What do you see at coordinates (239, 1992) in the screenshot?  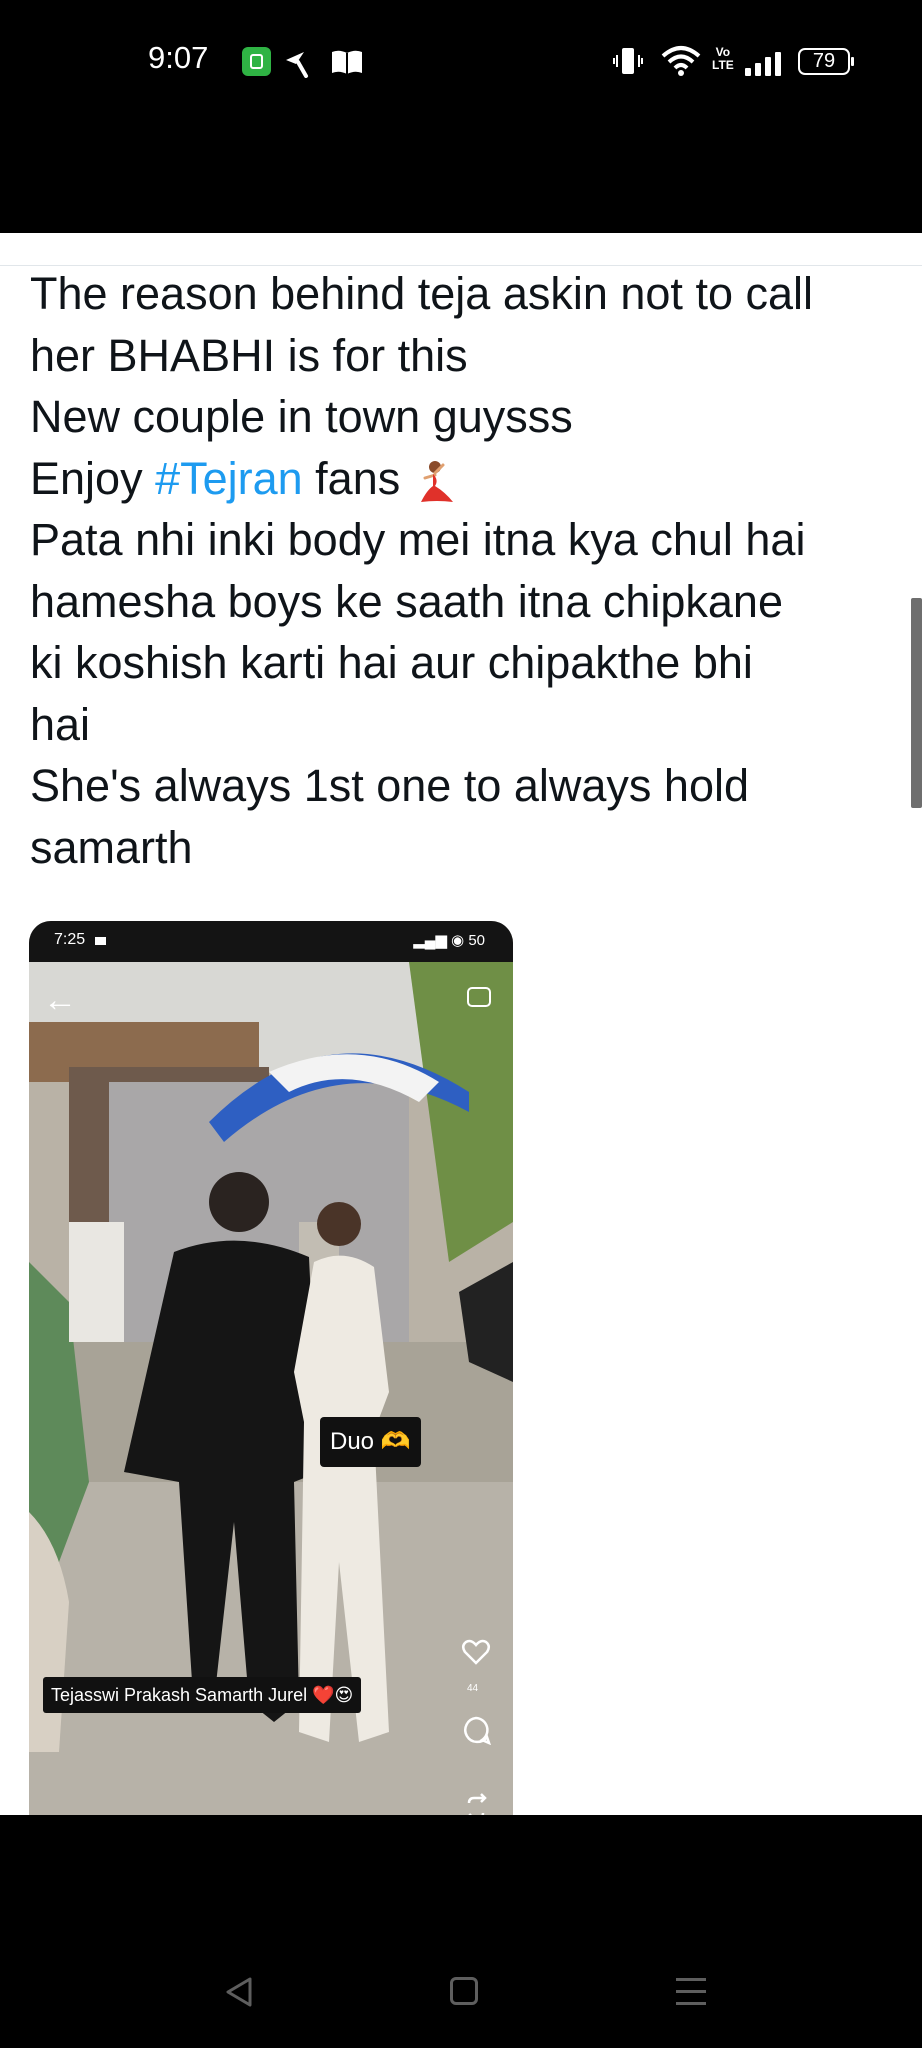 I see `back-triangle-icon` at bounding box center [239, 1992].